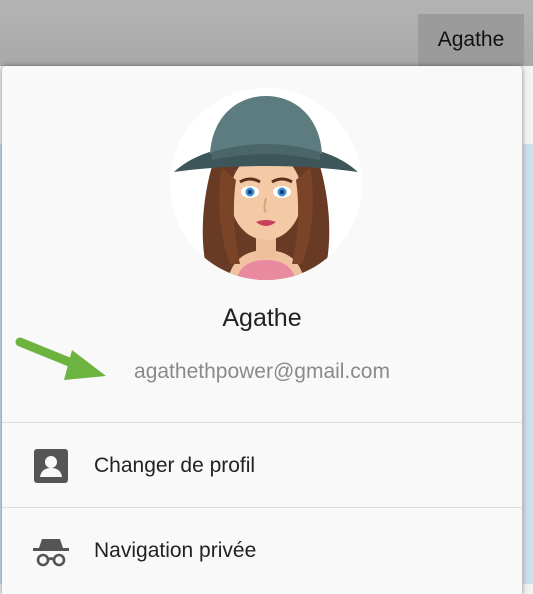 This screenshot has height=594, width=533. I want to click on profile-name: Agathe, so click(262, 318).